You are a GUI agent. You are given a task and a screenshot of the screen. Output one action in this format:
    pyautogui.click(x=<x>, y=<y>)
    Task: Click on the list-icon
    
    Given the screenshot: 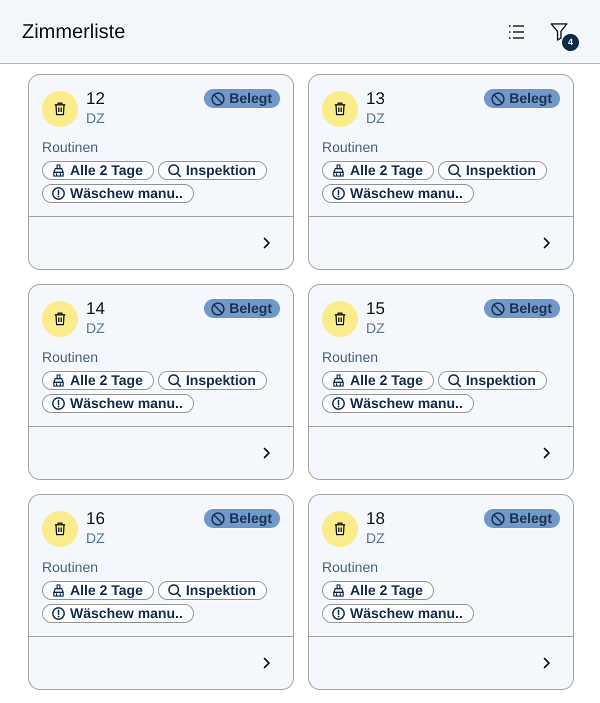 What is the action you would take?
    pyautogui.click(x=516, y=31)
    